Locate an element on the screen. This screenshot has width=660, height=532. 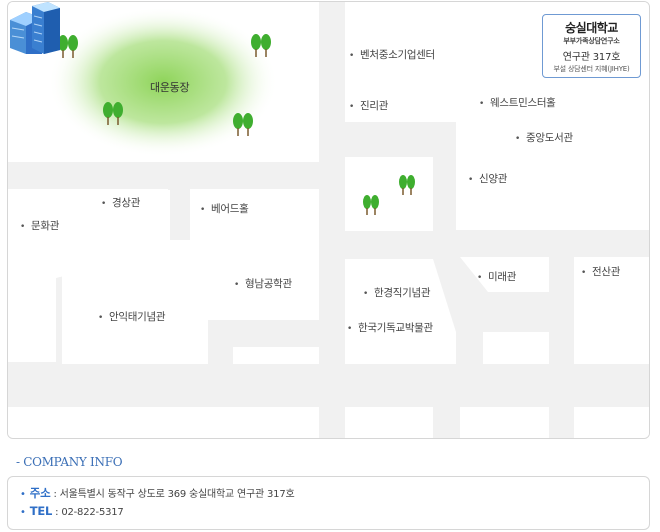
building-label: 안익태기념관 is located at coordinates (137, 317).